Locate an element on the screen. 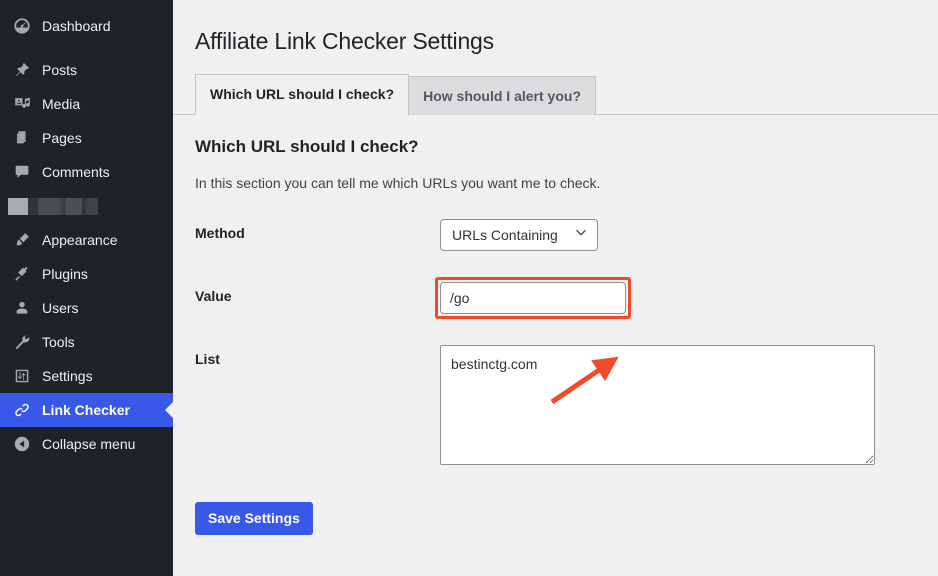  sidebar-item-label: Tools is located at coordinates (58, 342).